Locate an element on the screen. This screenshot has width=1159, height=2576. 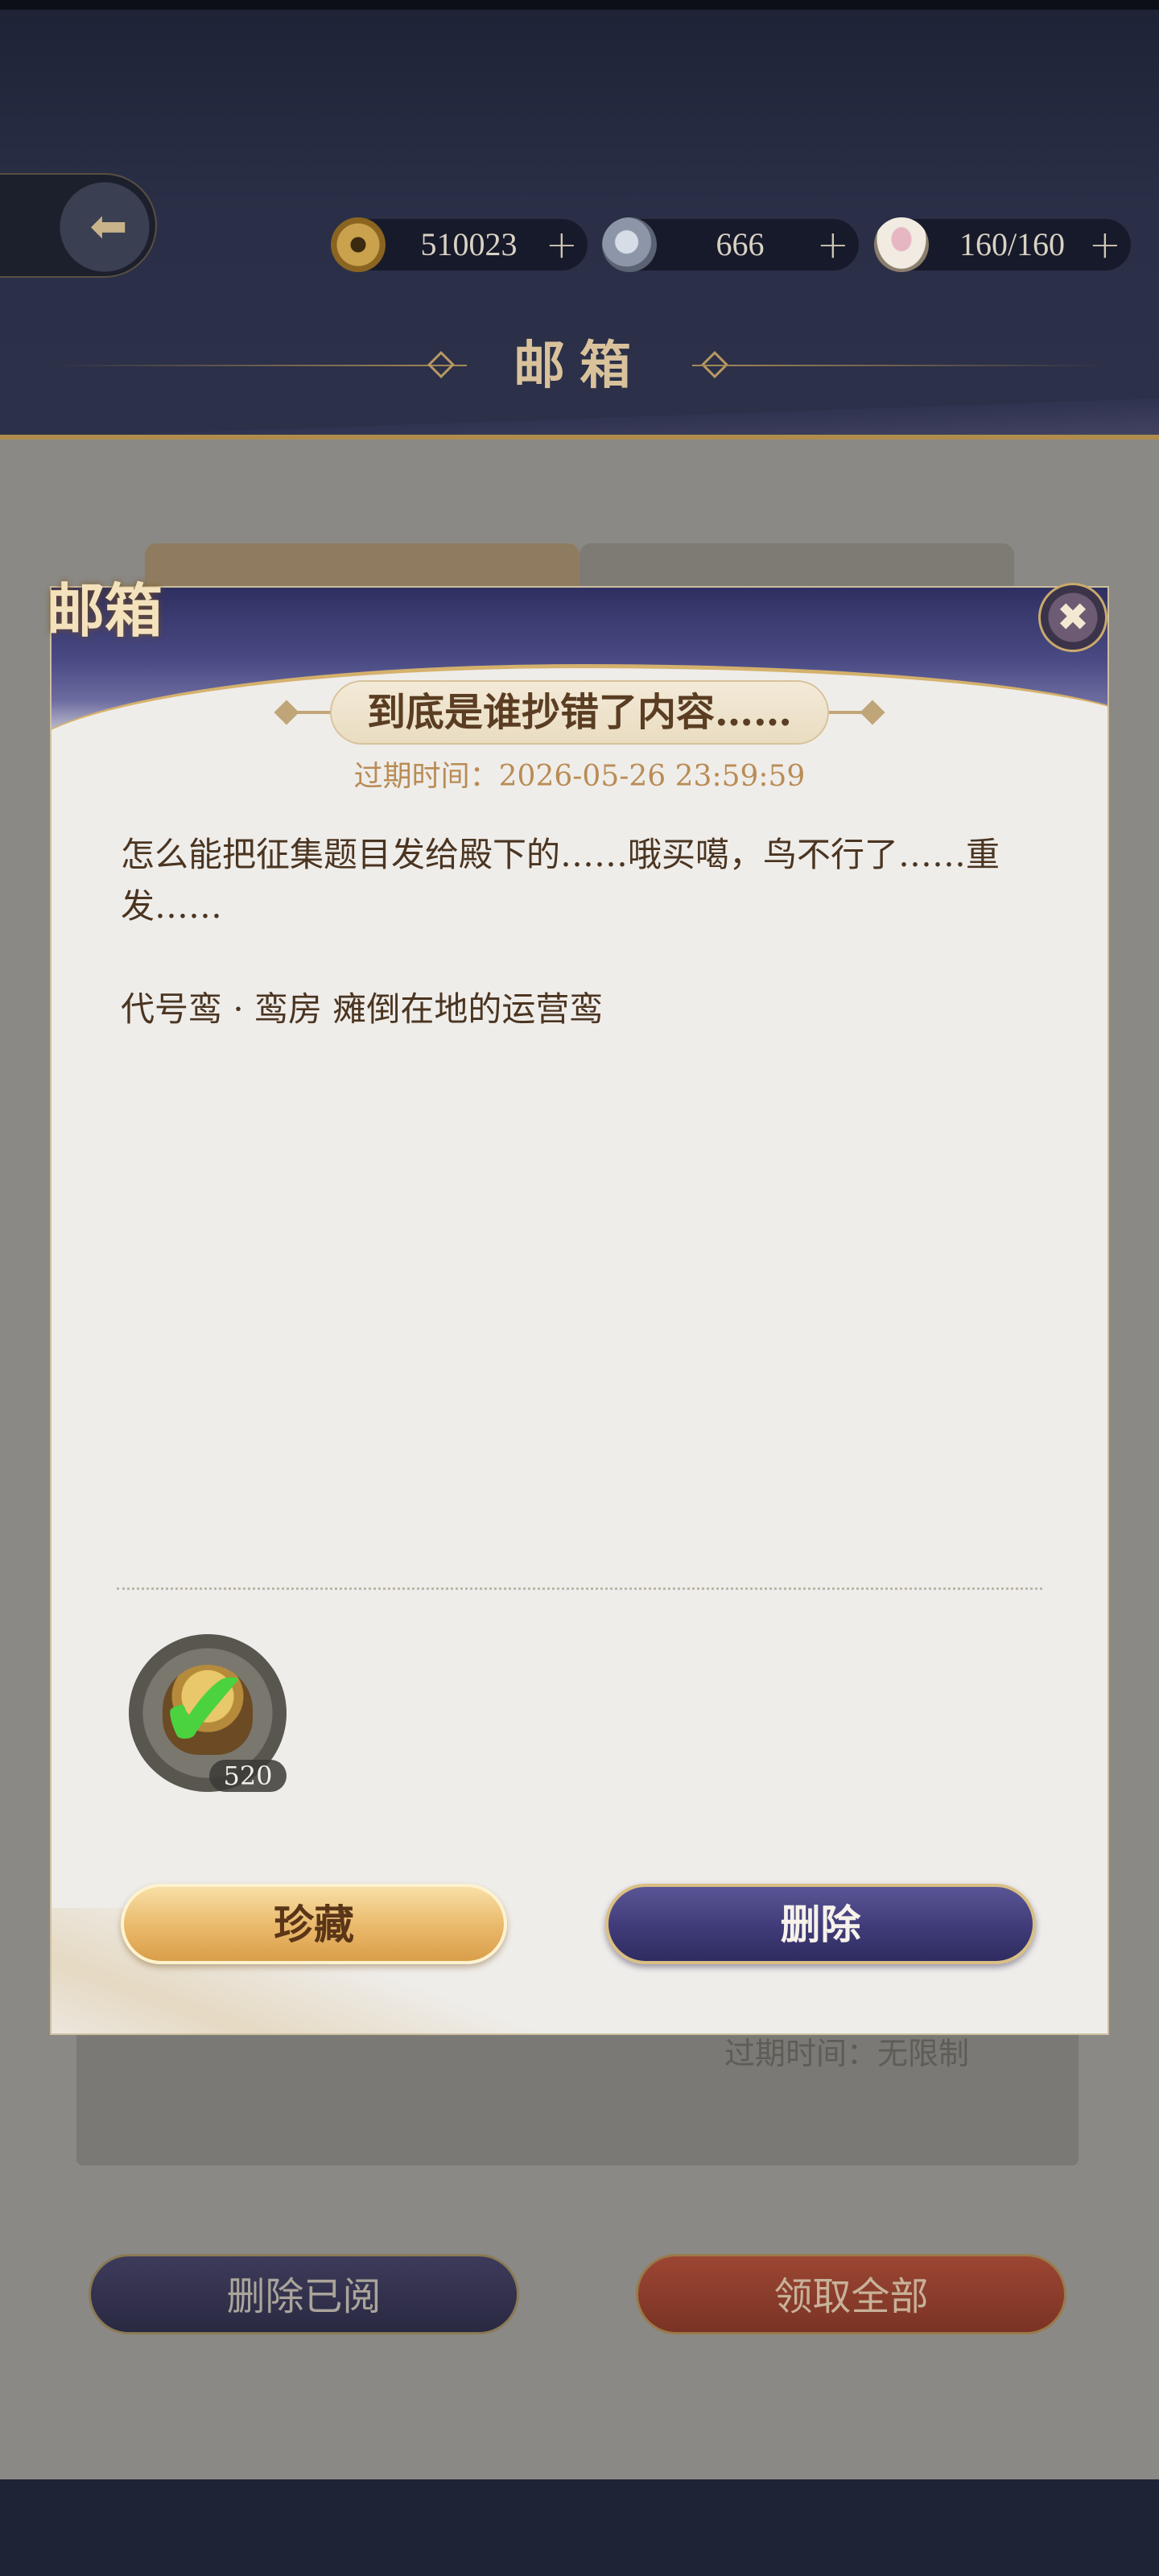
page-title-bar: 邮箱 is located at coordinates (579, 366).